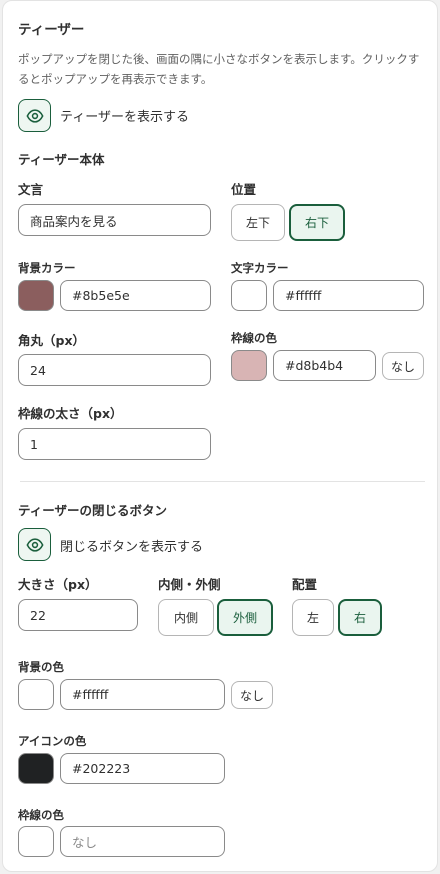  Describe the element at coordinates (317, 222) in the screenshot. I see `position-bottom-right-button: 右下` at that location.